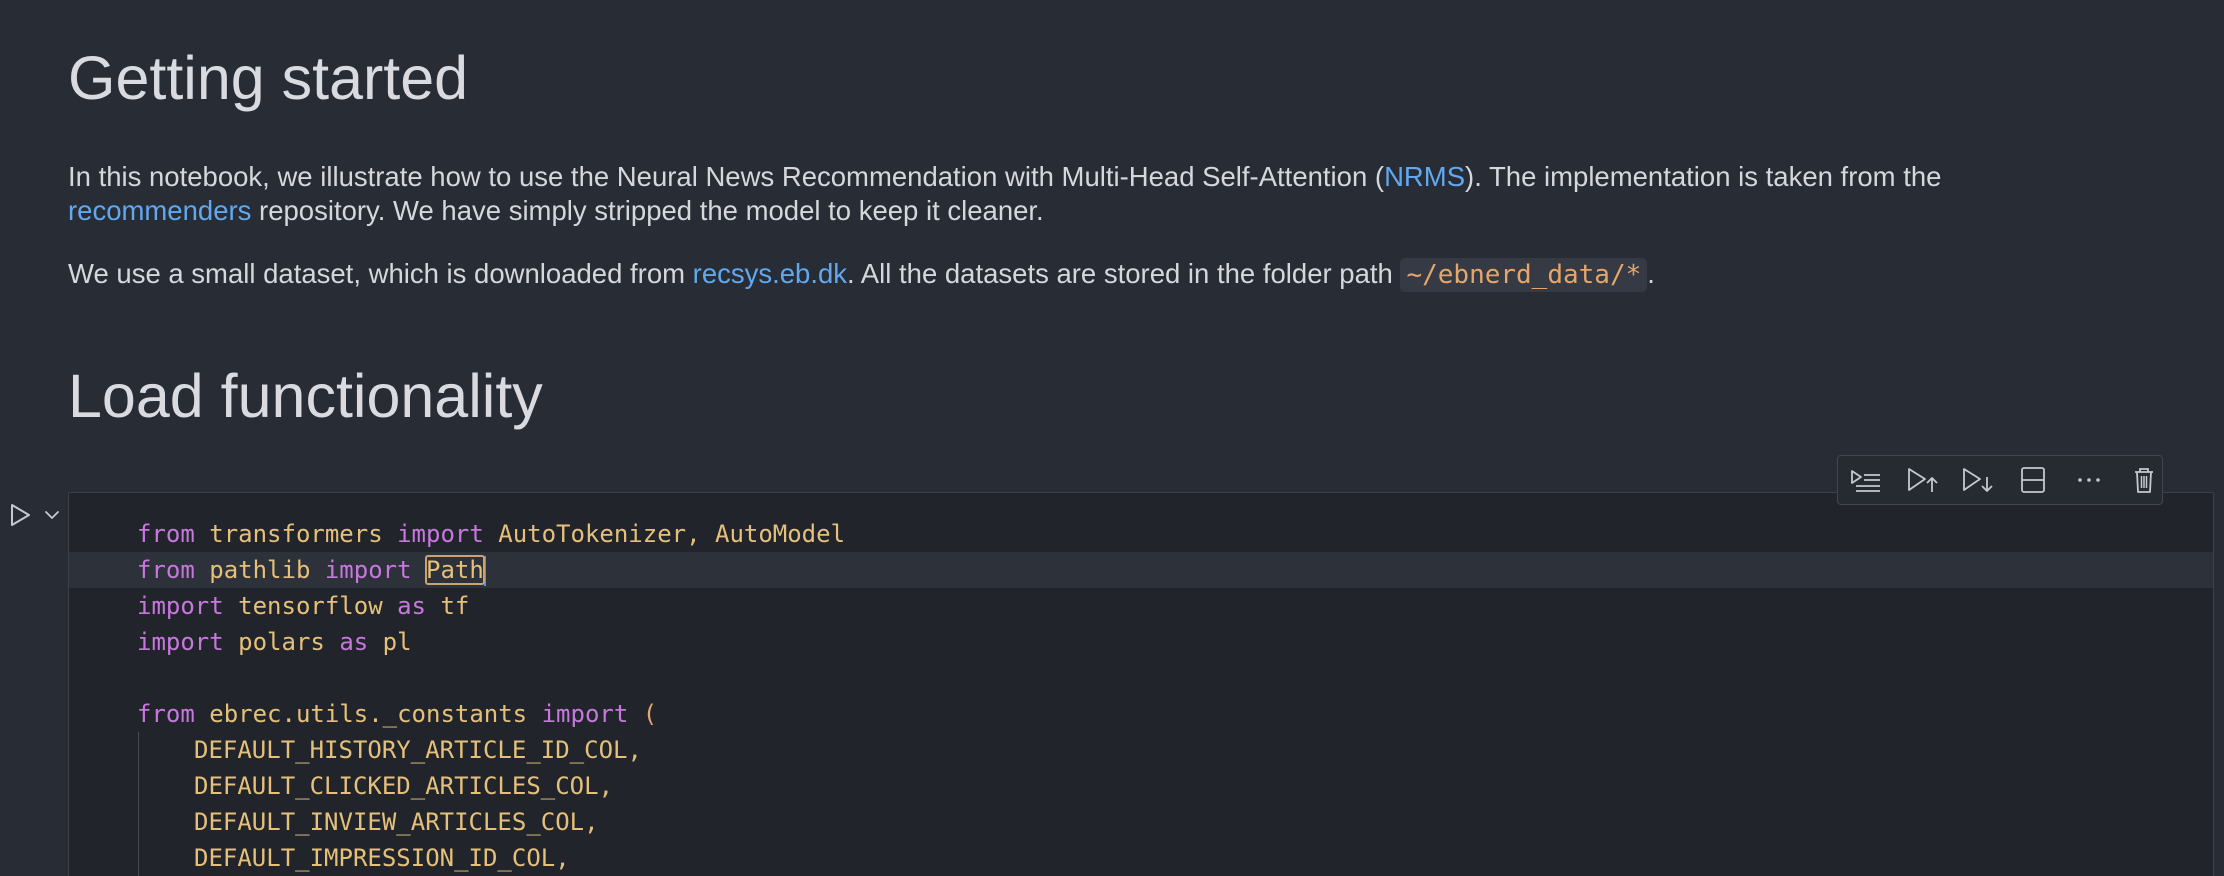 Image resolution: width=2224 pixels, height=876 pixels. I want to click on recsys-link: recsys.eb.dk, so click(770, 273).